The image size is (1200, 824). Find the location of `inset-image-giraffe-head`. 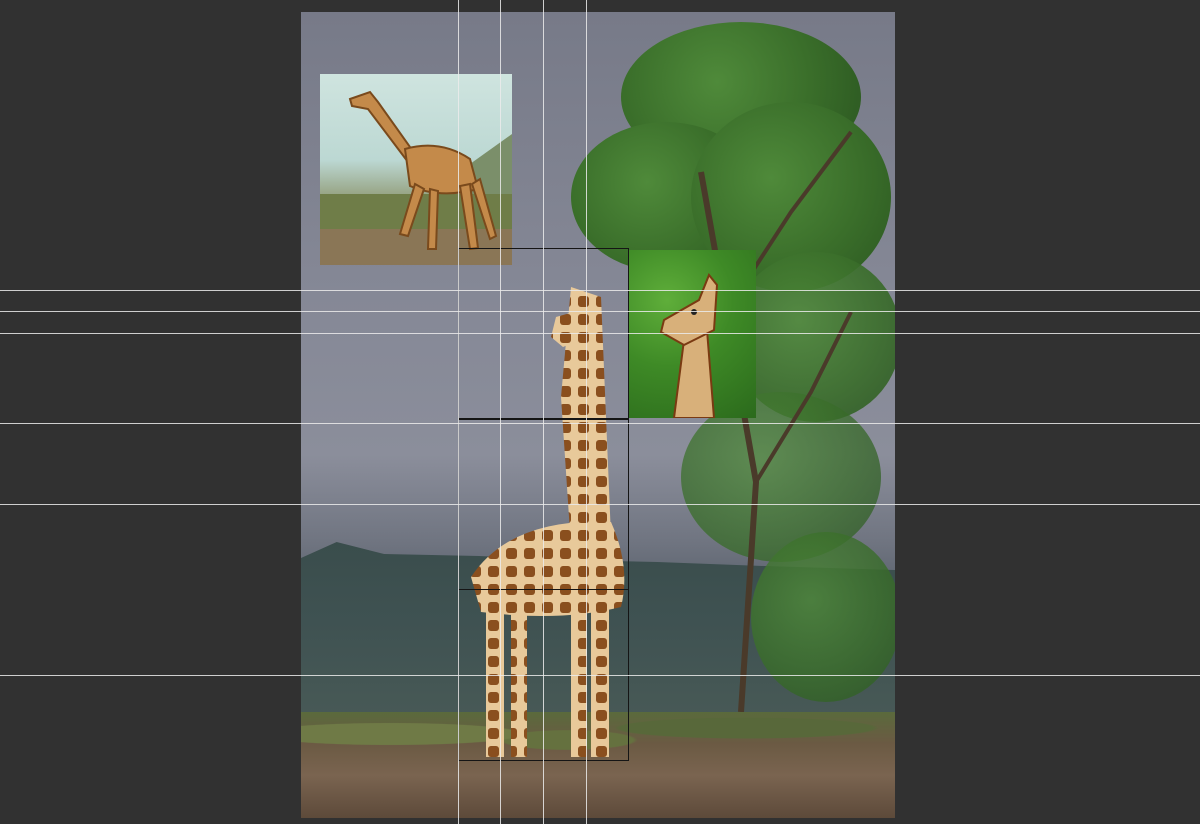

inset-image-giraffe-head is located at coordinates (692, 334).